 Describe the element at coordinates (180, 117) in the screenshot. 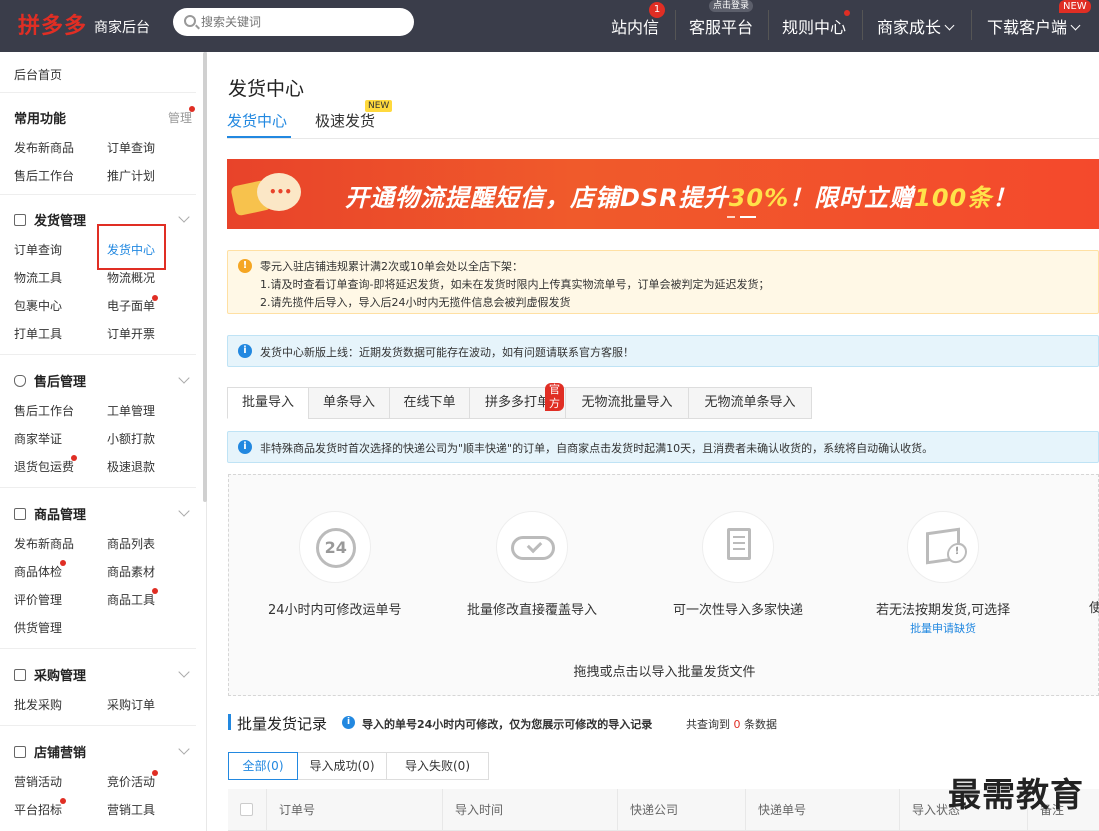

I see `manage-link: 管理` at that location.